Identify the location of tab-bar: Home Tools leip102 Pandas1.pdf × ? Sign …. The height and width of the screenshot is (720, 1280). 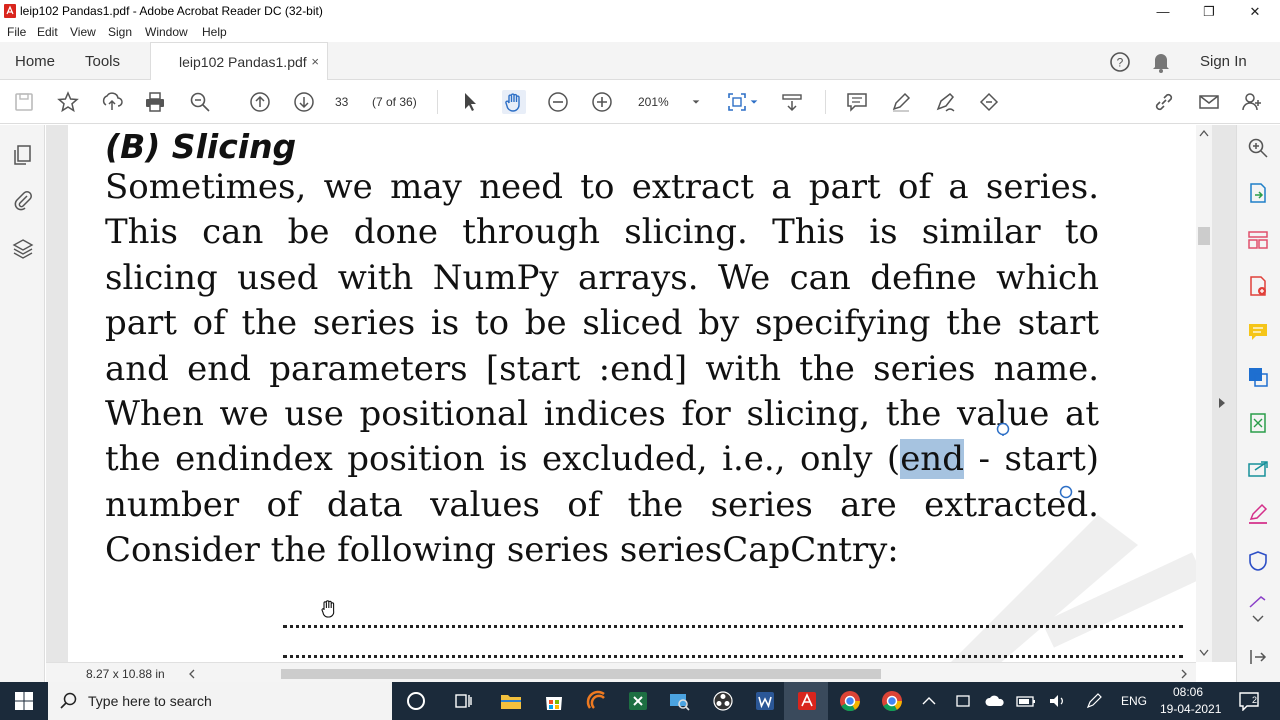
(640, 61).